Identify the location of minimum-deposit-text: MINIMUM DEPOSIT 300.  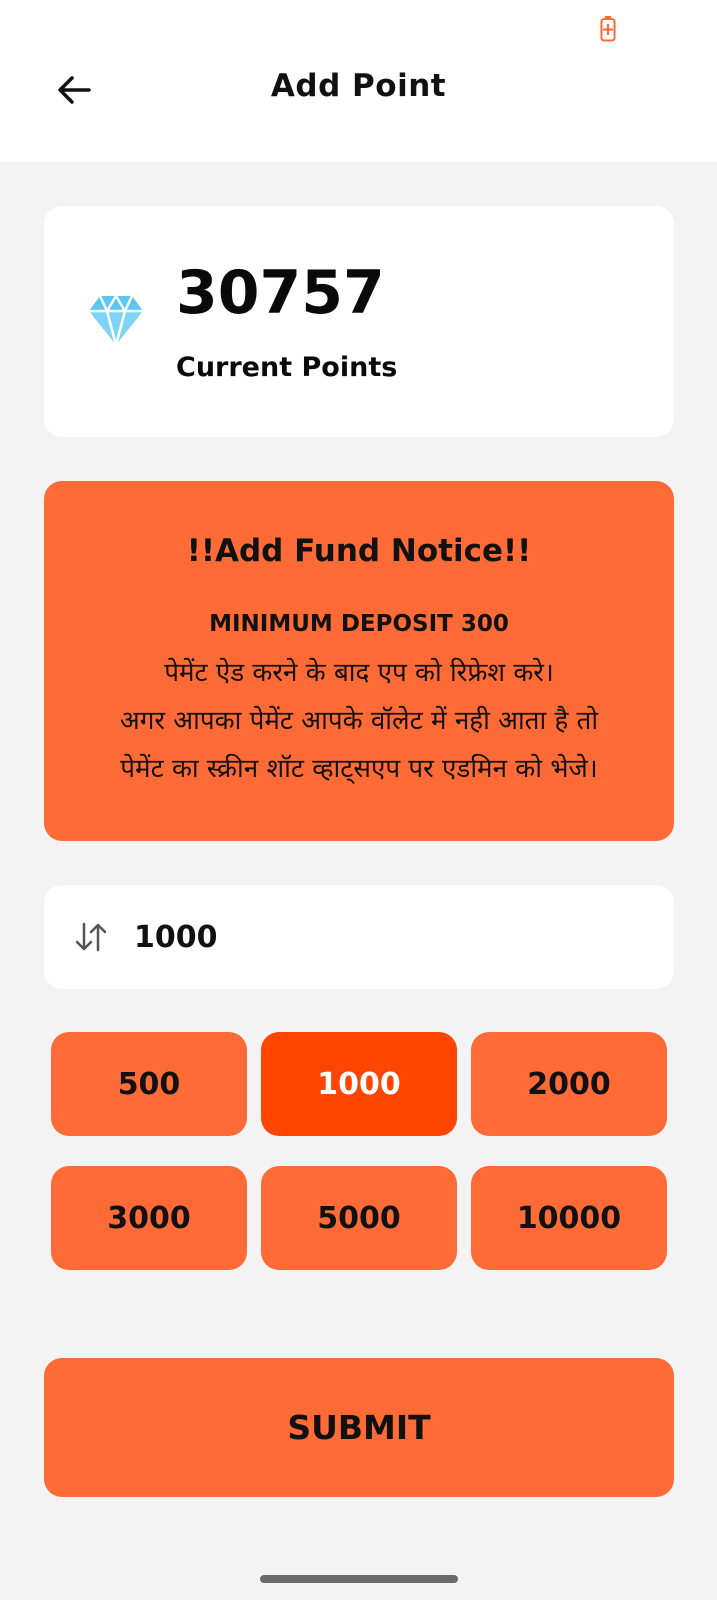
(359, 624).